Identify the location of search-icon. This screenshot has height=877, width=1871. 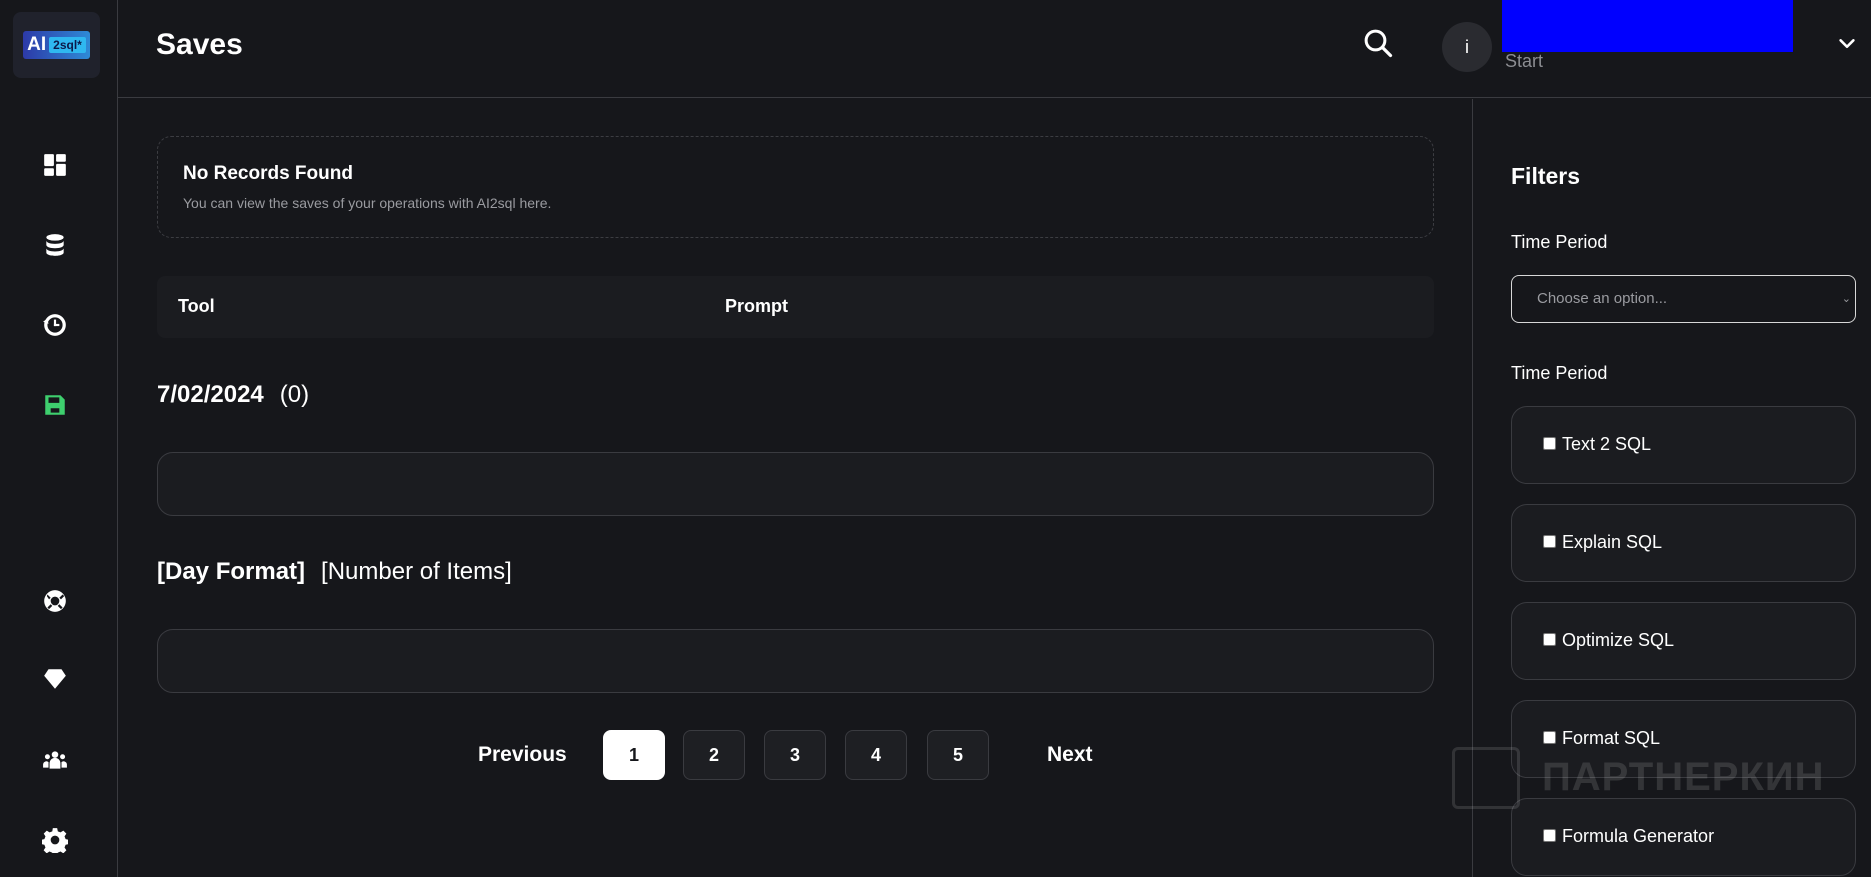
(1378, 43).